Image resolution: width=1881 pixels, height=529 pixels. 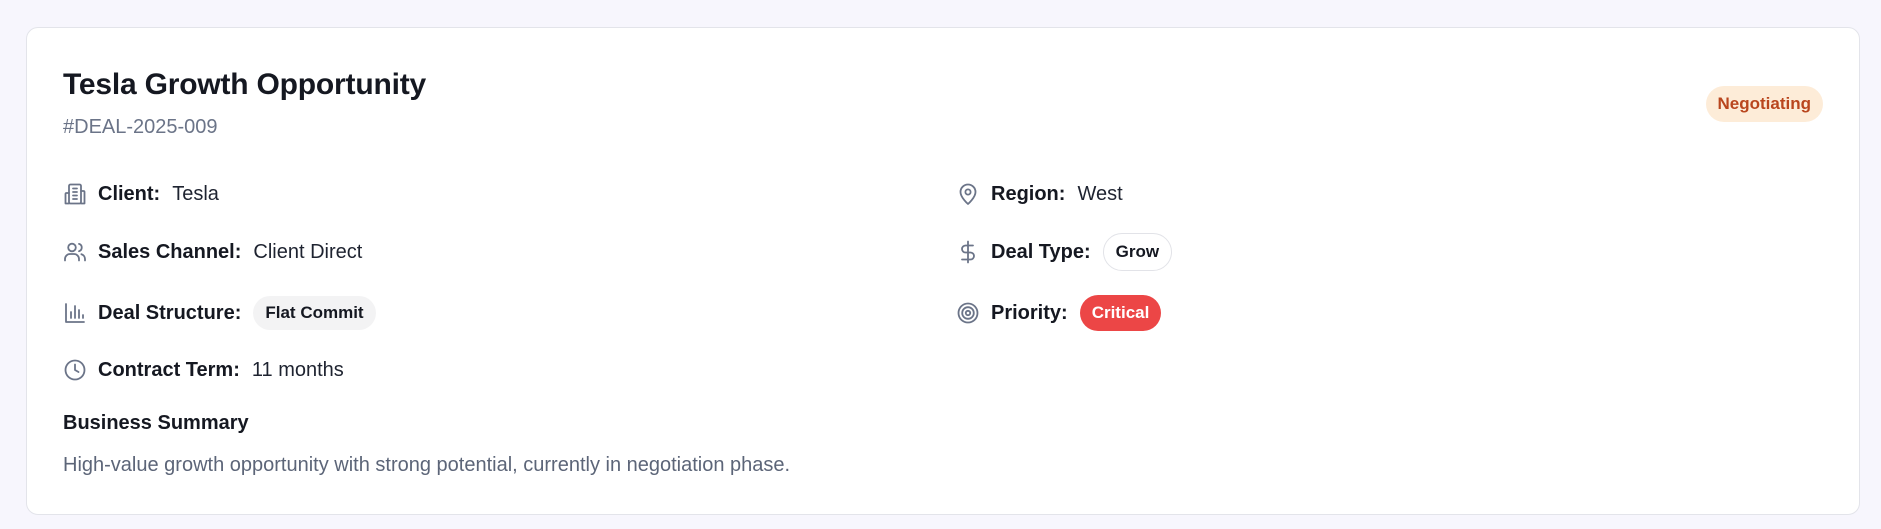 What do you see at coordinates (75, 370) in the screenshot?
I see `clock-icon` at bounding box center [75, 370].